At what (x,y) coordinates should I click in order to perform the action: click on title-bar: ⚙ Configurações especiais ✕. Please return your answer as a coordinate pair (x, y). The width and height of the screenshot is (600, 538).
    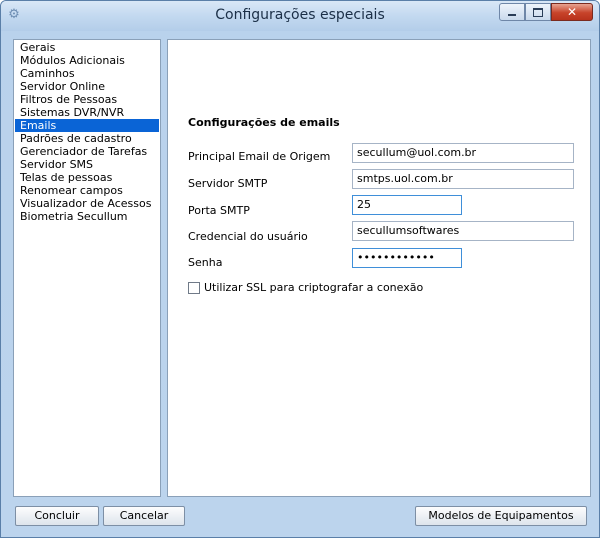
    Looking at the image, I should click on (300, 16).